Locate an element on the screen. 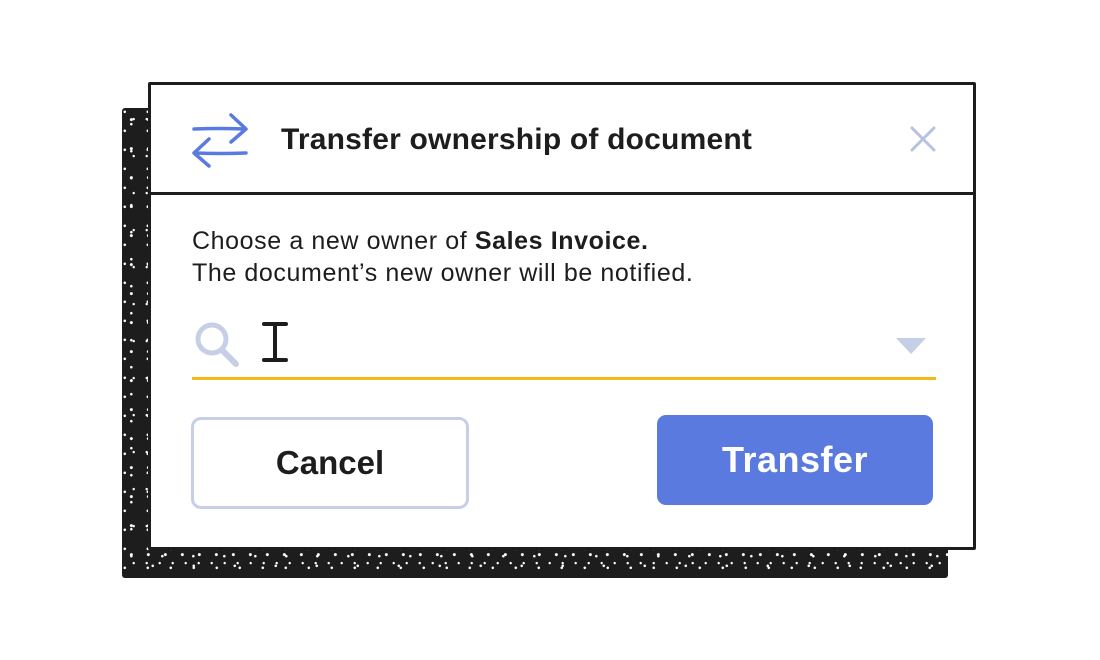 The image size is (1100, 660). transfer-button: Transfer is located at coordinates (795, 460).